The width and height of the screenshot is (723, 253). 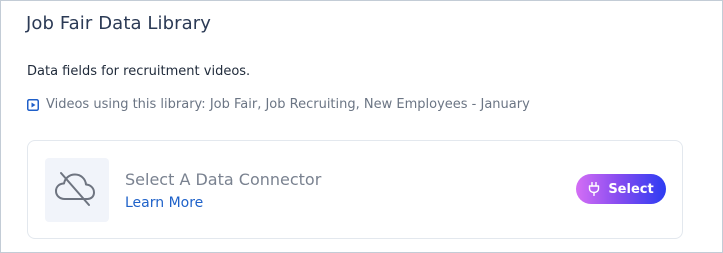 I want to click on cloud-off-icon, so click(x=77, y=190).